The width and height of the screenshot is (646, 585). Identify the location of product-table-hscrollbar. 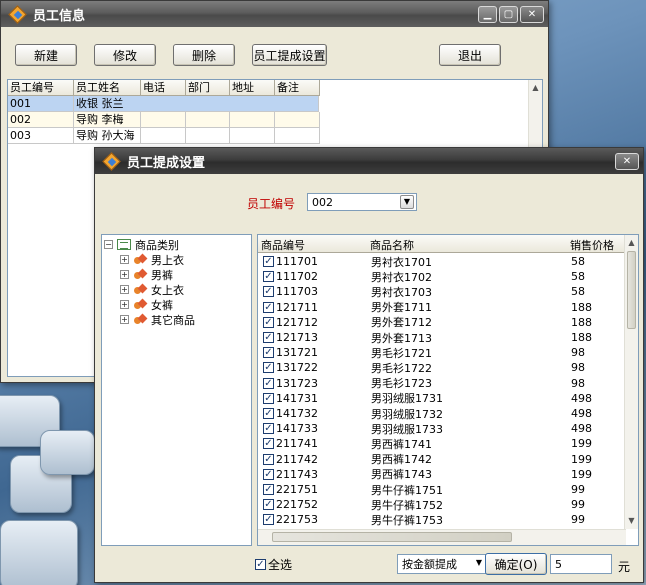
(442, 537).